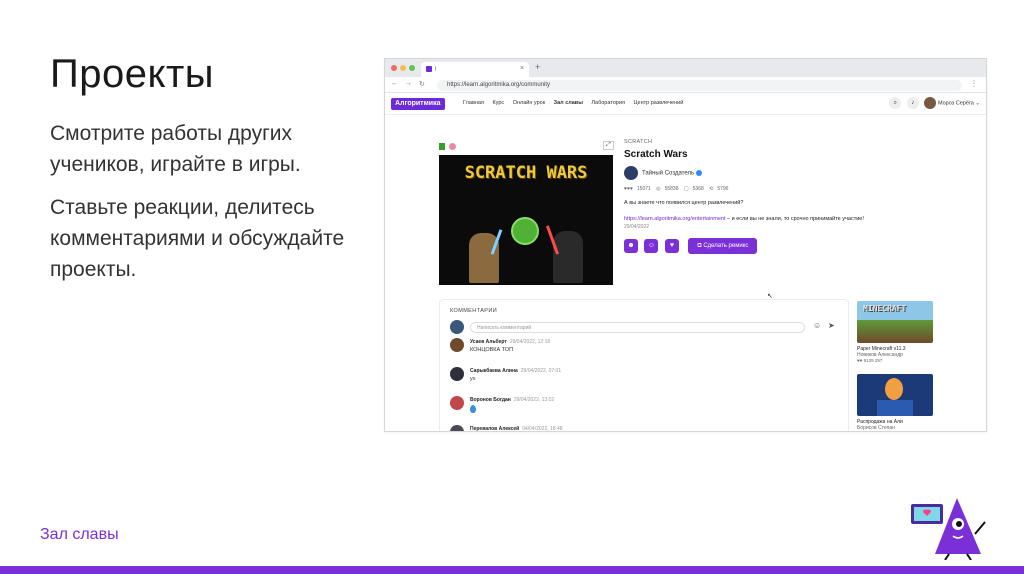 This screenshot has width=1024, height=574. I want to click on send-icon: ➤, so click(831, 325).